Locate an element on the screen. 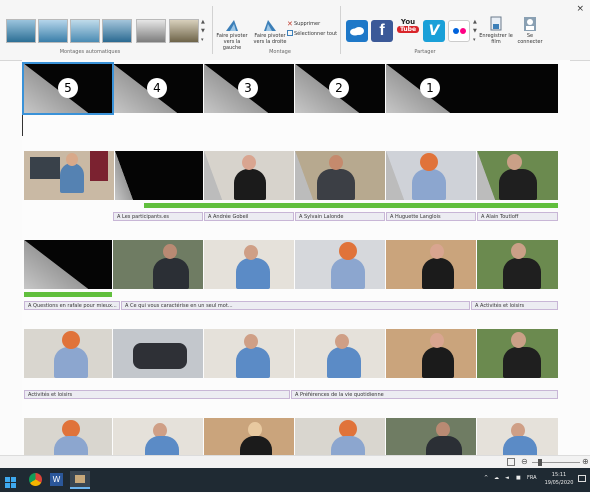  network-icon: ☁ is located at coordinates (496, 478).